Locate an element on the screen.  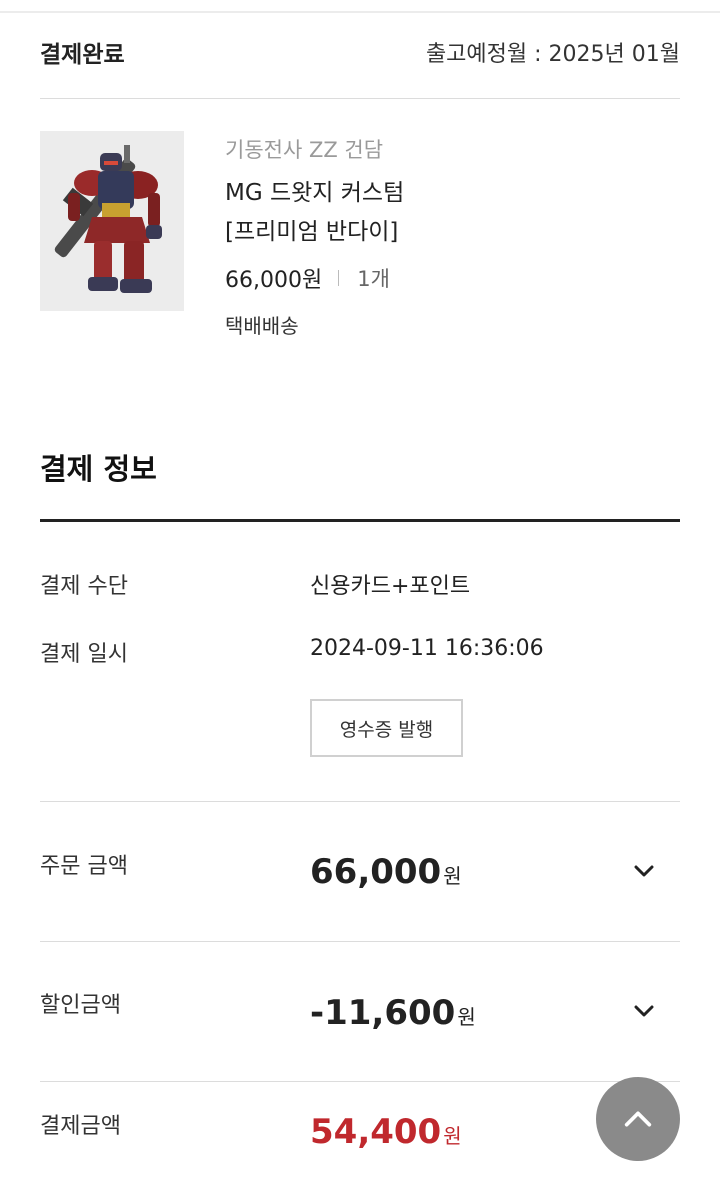
top-divider is located at coordinates (360, 12).